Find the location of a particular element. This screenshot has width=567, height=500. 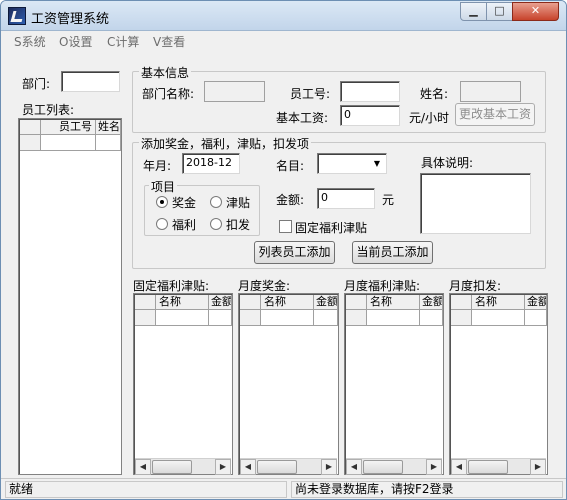

fixed-welfare-checkbox is located at coordinates (285, 226).